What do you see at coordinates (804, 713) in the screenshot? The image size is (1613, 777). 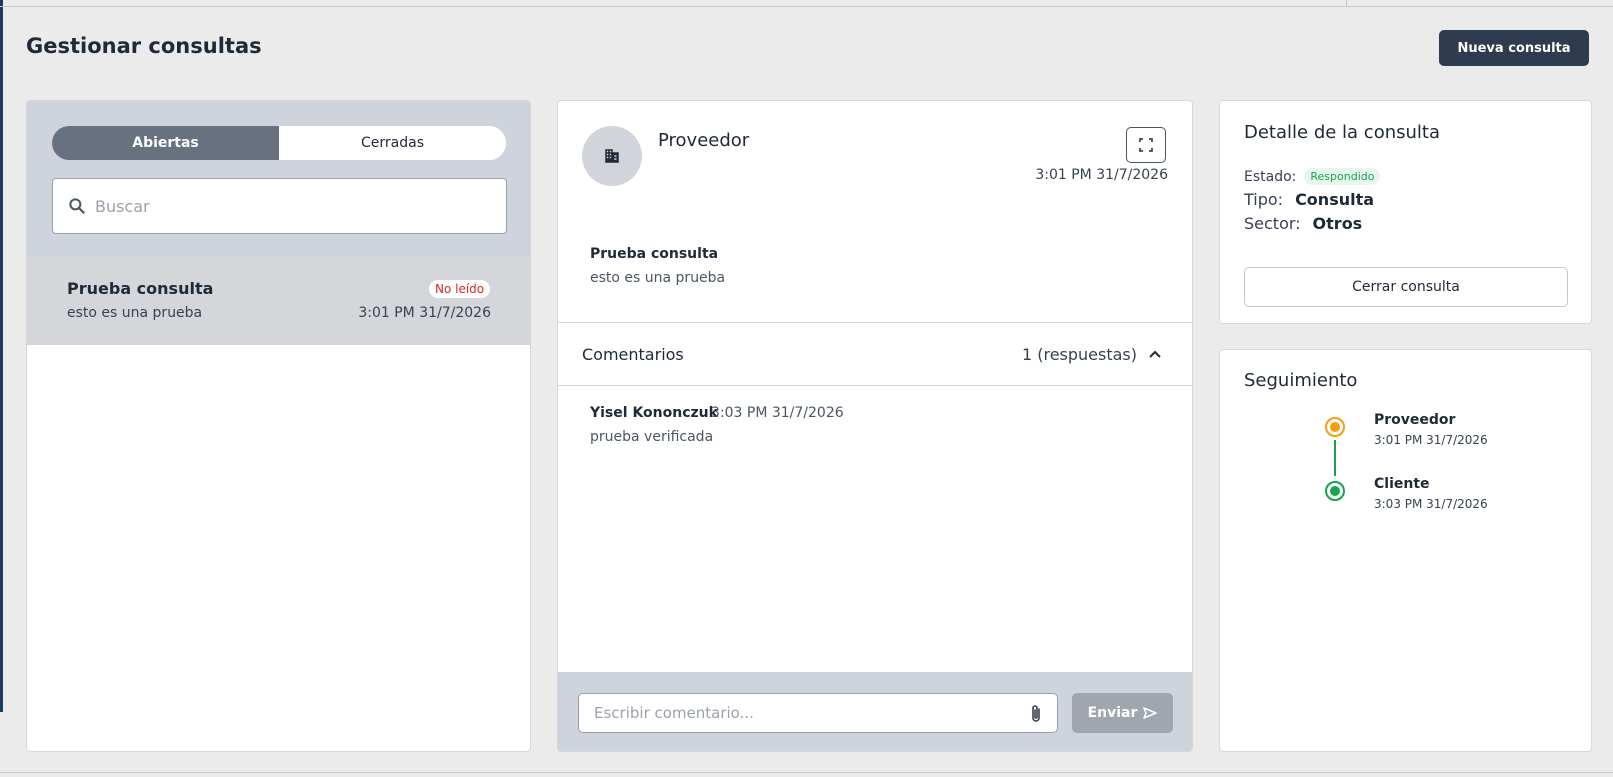 I see `comment-input` at bounding box center [804, 713].